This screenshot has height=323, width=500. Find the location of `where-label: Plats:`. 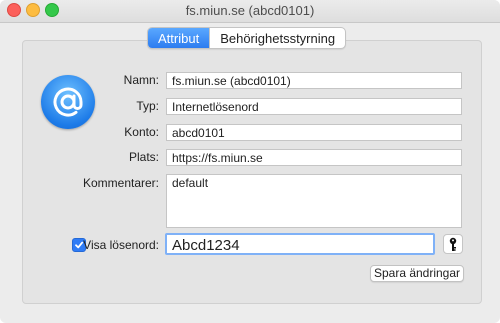

where-label: Plats: is located at coordinates (143, 157).